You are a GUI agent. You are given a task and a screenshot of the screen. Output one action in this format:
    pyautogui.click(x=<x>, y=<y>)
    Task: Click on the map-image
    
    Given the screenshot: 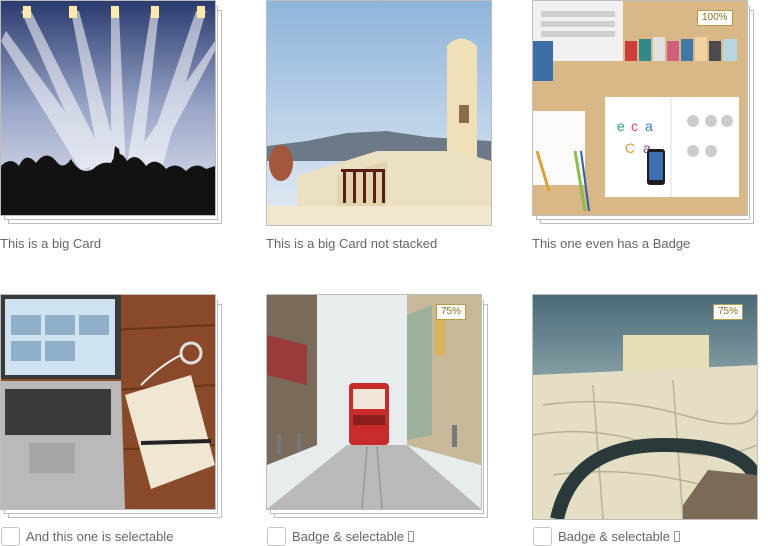 What is the action you would take?
    pyautogui.click(x=645, y=407)
    